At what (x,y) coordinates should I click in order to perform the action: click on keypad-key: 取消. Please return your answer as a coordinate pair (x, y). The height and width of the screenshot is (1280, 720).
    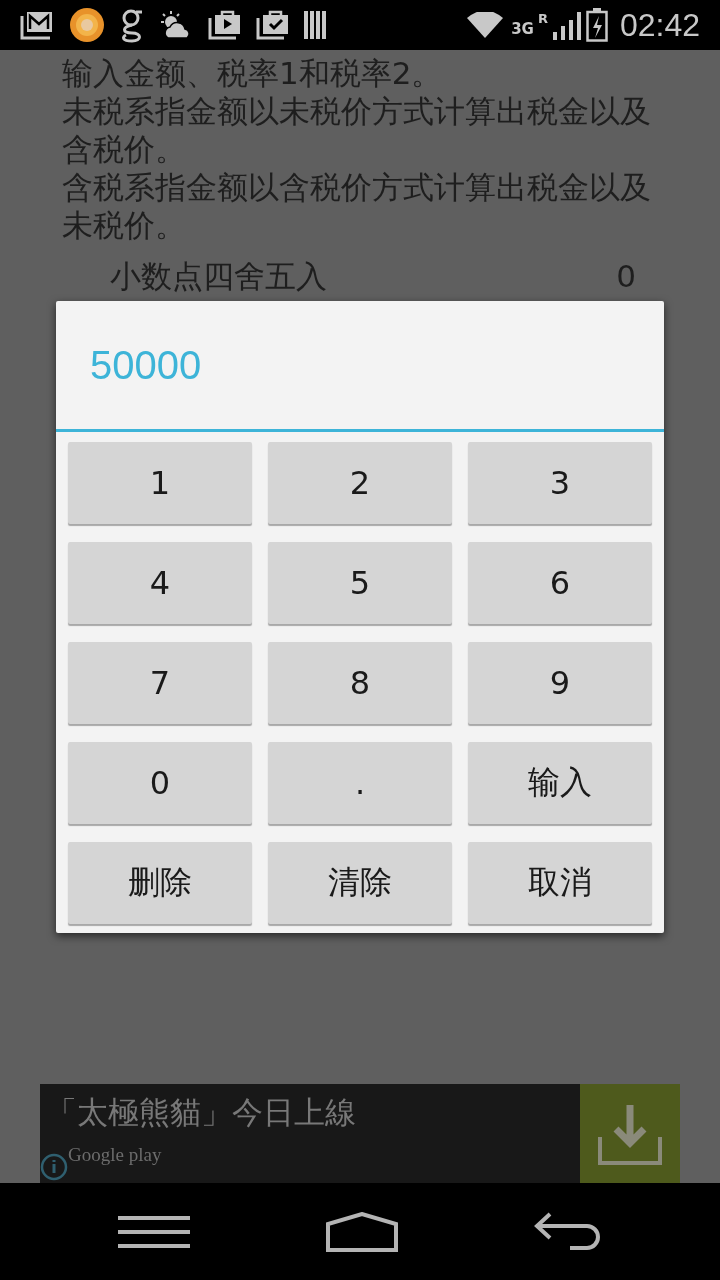
    Looking at the image, I should click on (560, 883).